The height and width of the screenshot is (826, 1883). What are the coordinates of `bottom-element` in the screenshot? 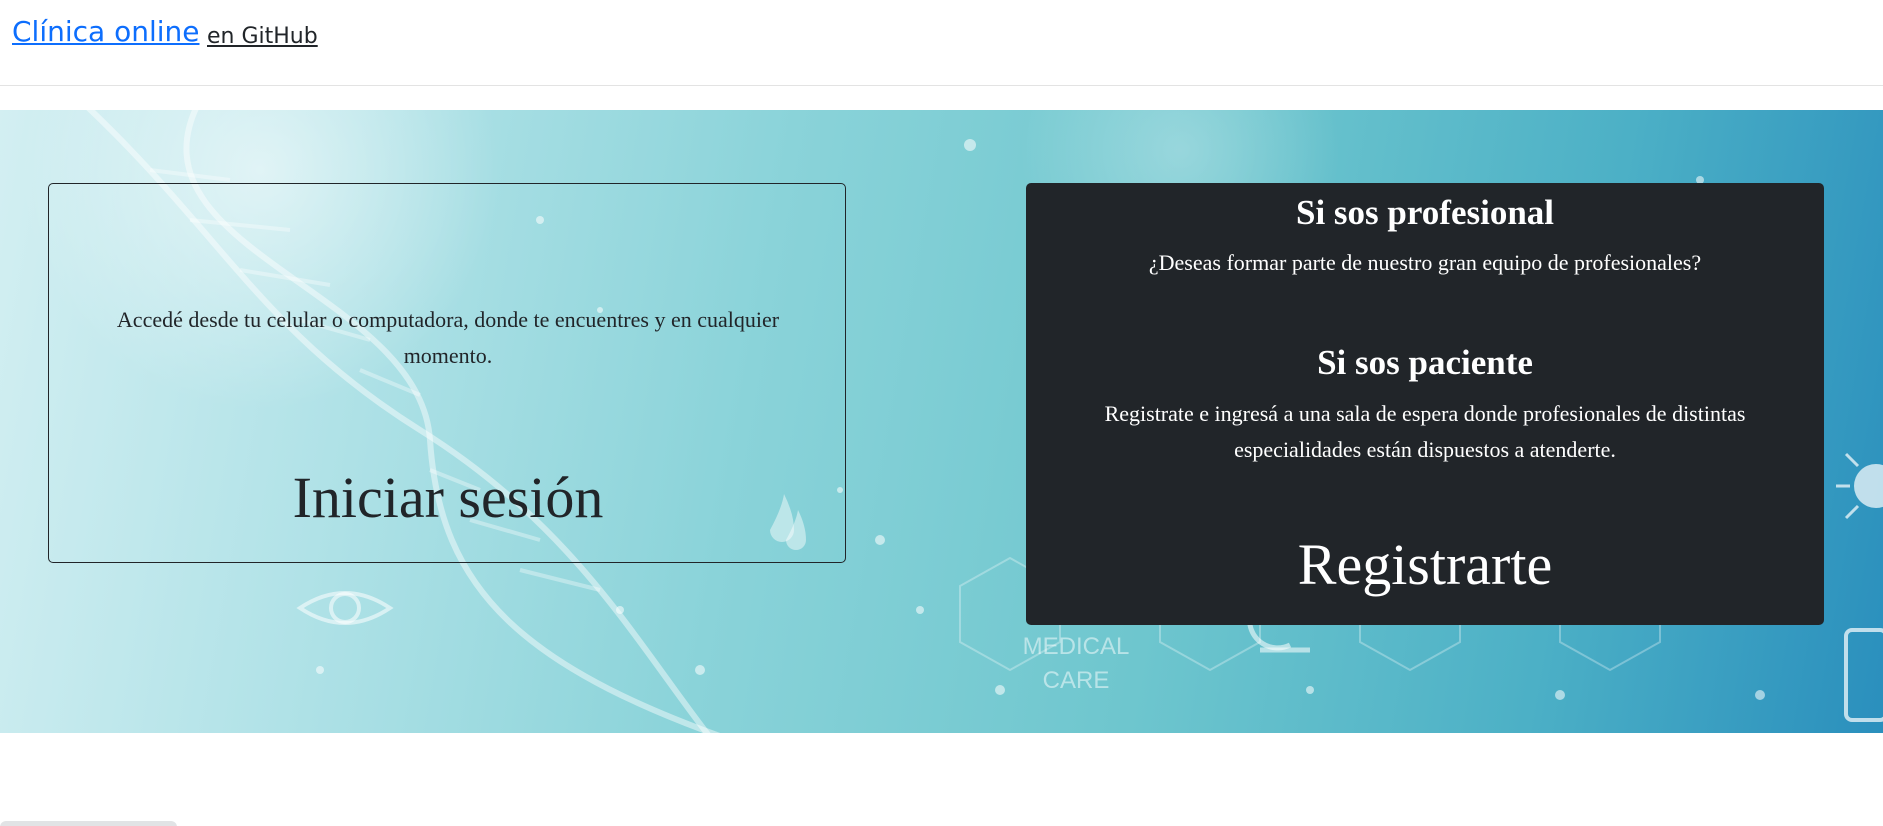 It's located at (88, 823).